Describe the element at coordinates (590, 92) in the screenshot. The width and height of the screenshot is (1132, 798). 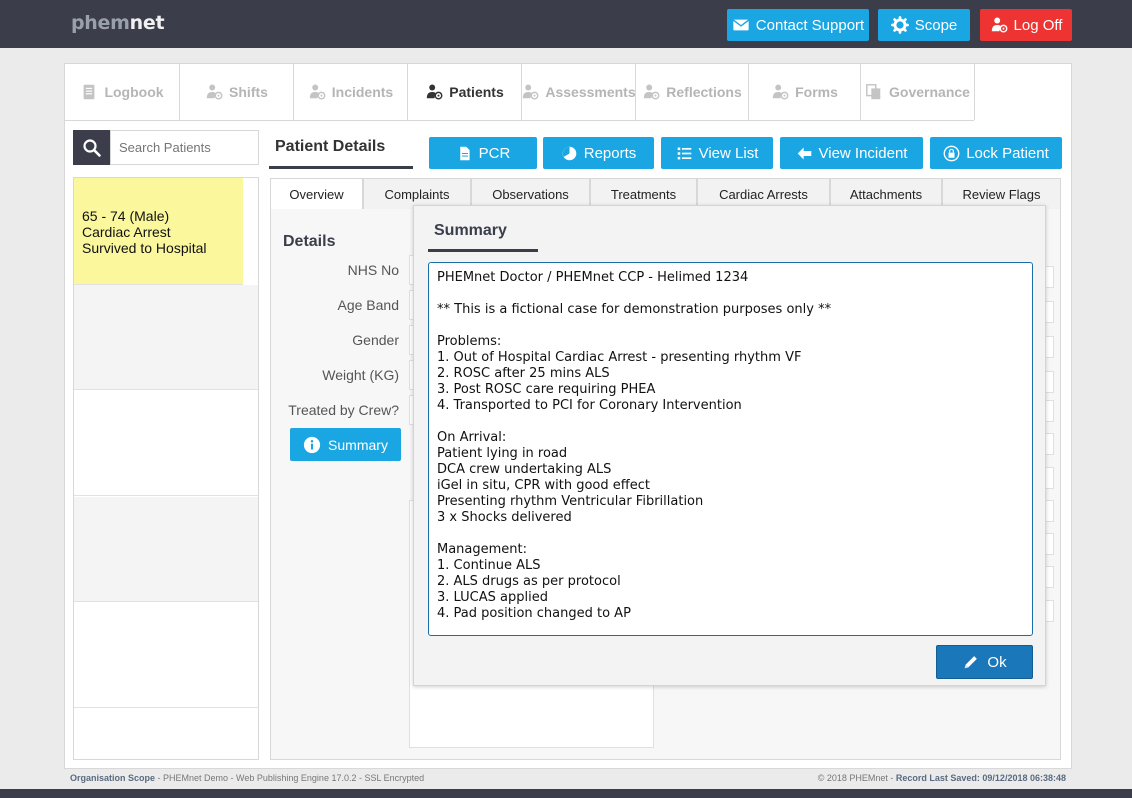
I see `tab-assessments-label: Assessments` at that location.